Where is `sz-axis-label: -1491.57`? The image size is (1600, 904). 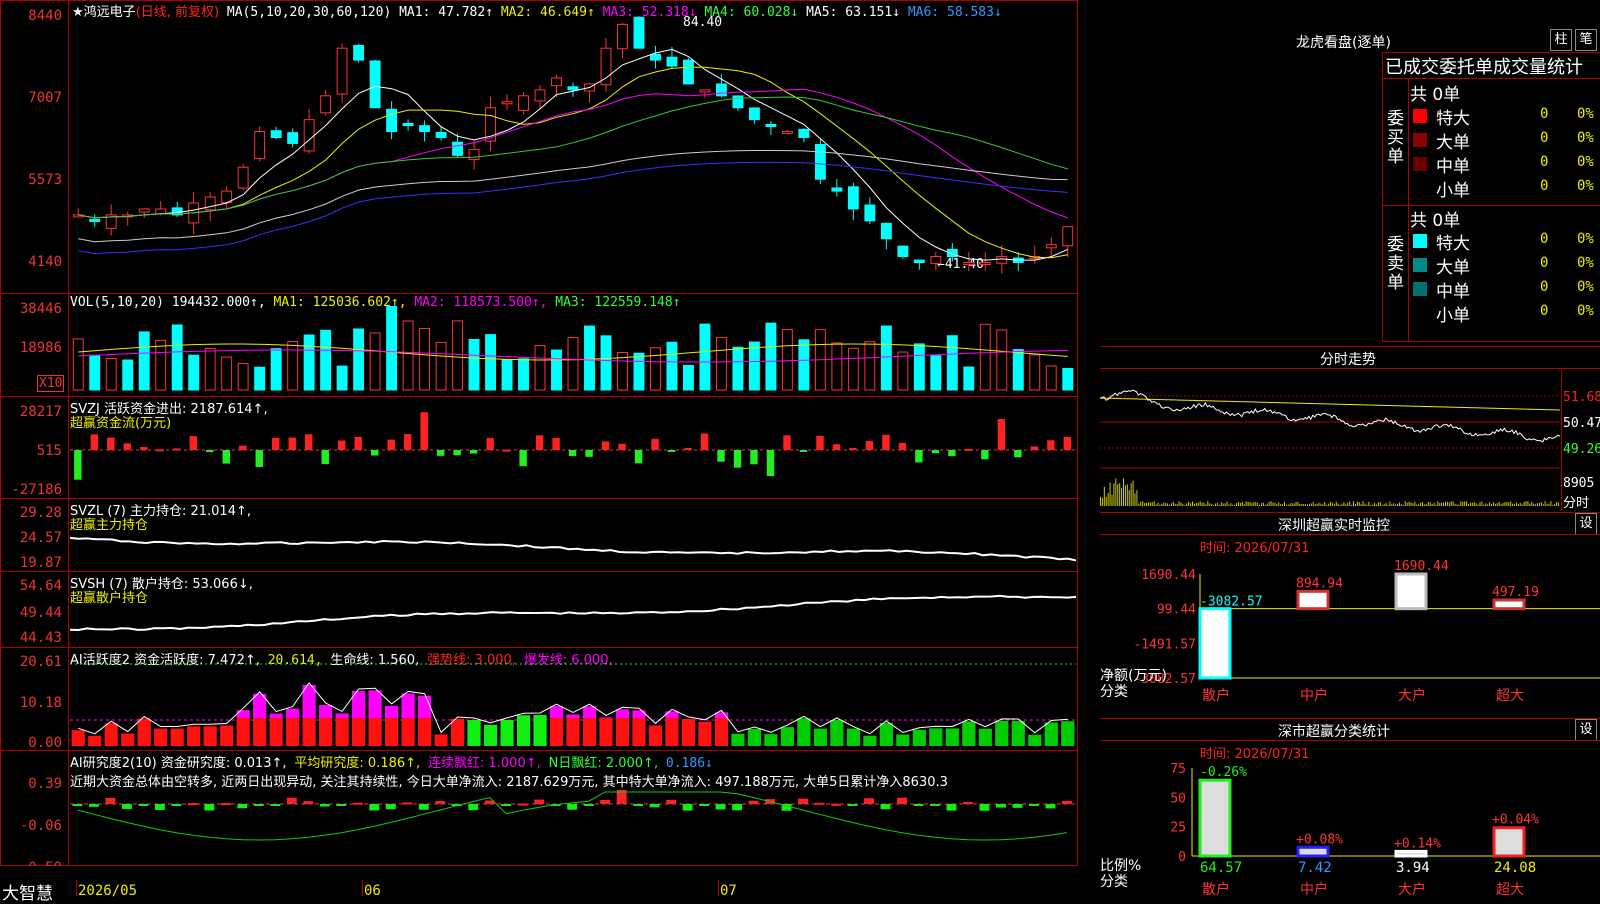 sz-axis-label: -1491.57 is located at coordinates (1164, 644).